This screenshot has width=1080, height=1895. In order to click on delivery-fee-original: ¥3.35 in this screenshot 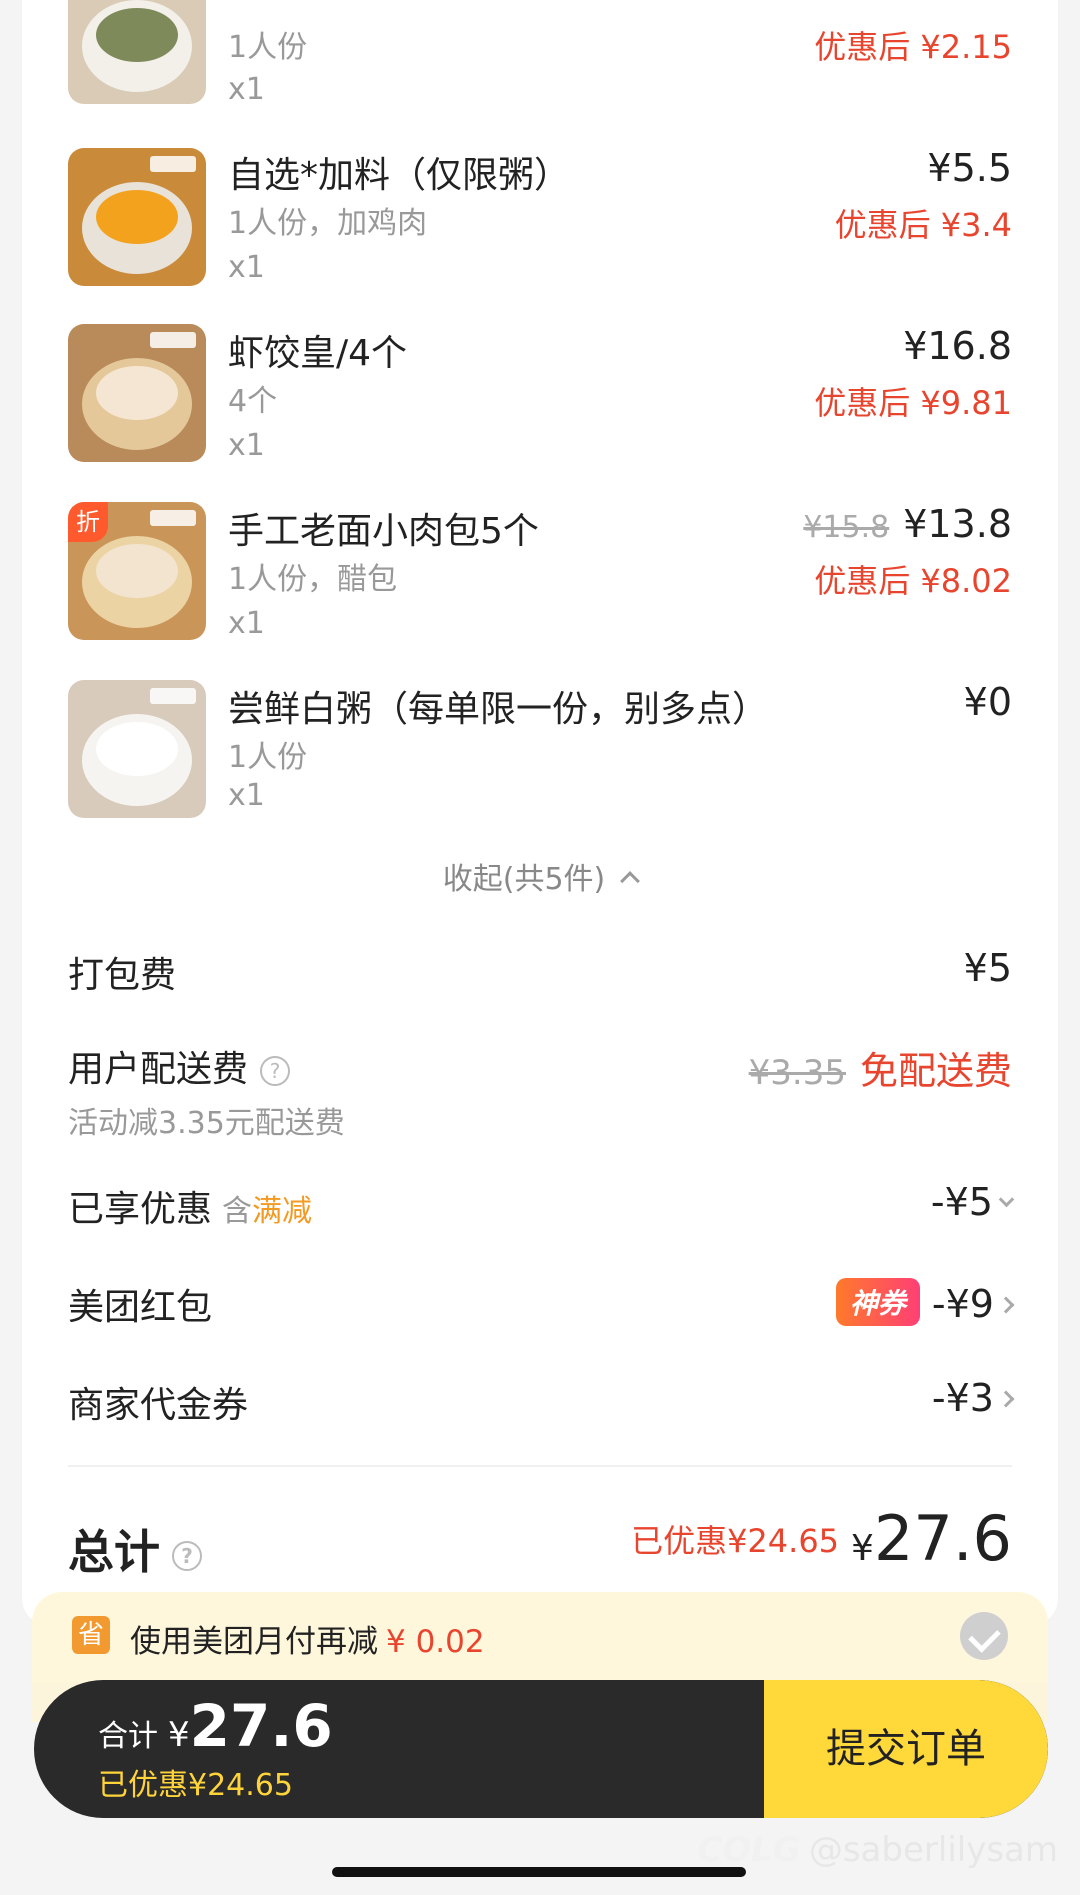, I will do `click(797, 1073)`.